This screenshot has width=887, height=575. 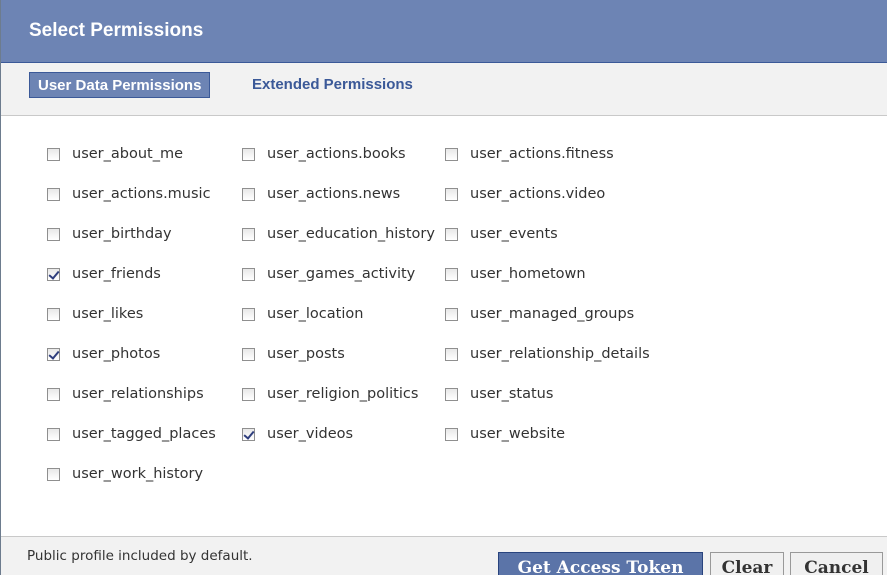 What do you see at coordinates (514, 234) in the screenshot?
I see `permission-label: user_events` at bounding box center [514, 234].